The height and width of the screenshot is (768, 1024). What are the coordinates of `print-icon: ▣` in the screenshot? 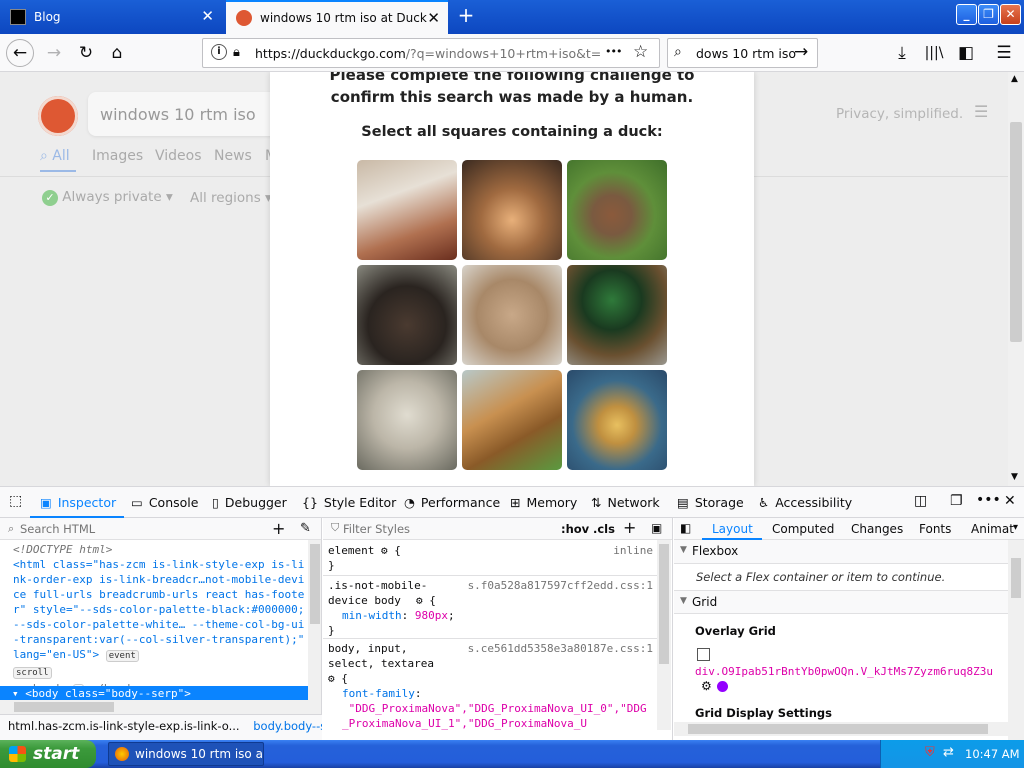 It's located at (656, 528).